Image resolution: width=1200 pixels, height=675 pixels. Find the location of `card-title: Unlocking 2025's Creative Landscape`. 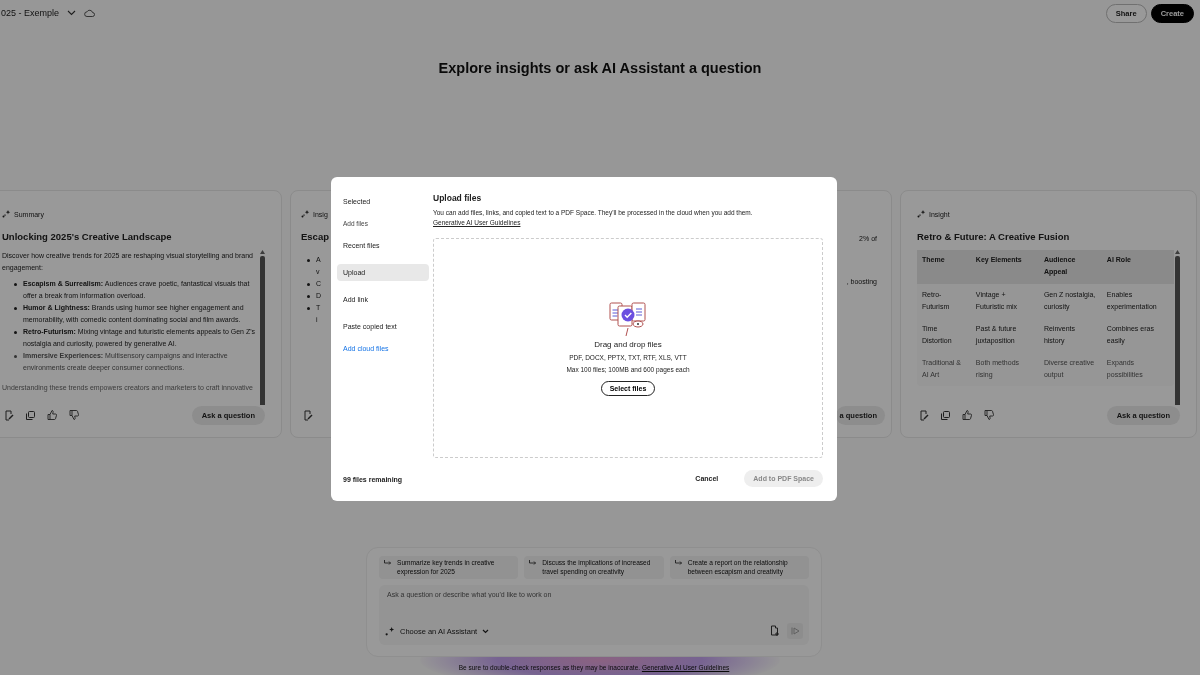

card-title: Unlocking 2025's Creative Landscape is located at coordinates (87, 236).